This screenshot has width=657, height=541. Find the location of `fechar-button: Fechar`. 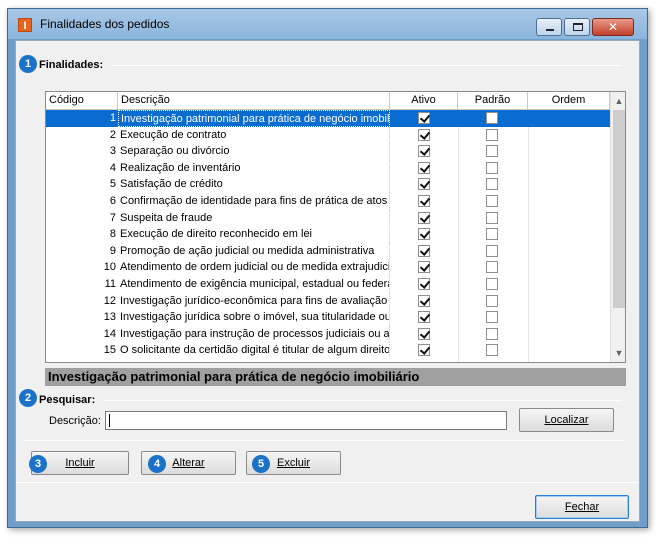

fechar-button: Fechar is located at coordinates (582, 507).